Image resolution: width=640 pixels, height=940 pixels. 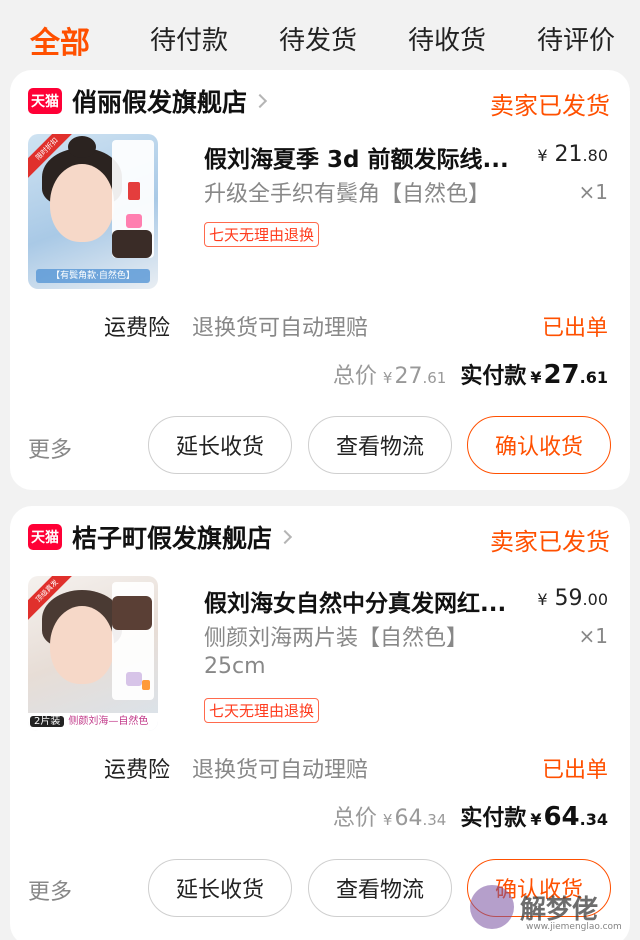 What do you see at coordinates (160, 102) in the screenshot?
I see `store-name: 俏丽假发旗舰店` at bounding box center [160, 102].